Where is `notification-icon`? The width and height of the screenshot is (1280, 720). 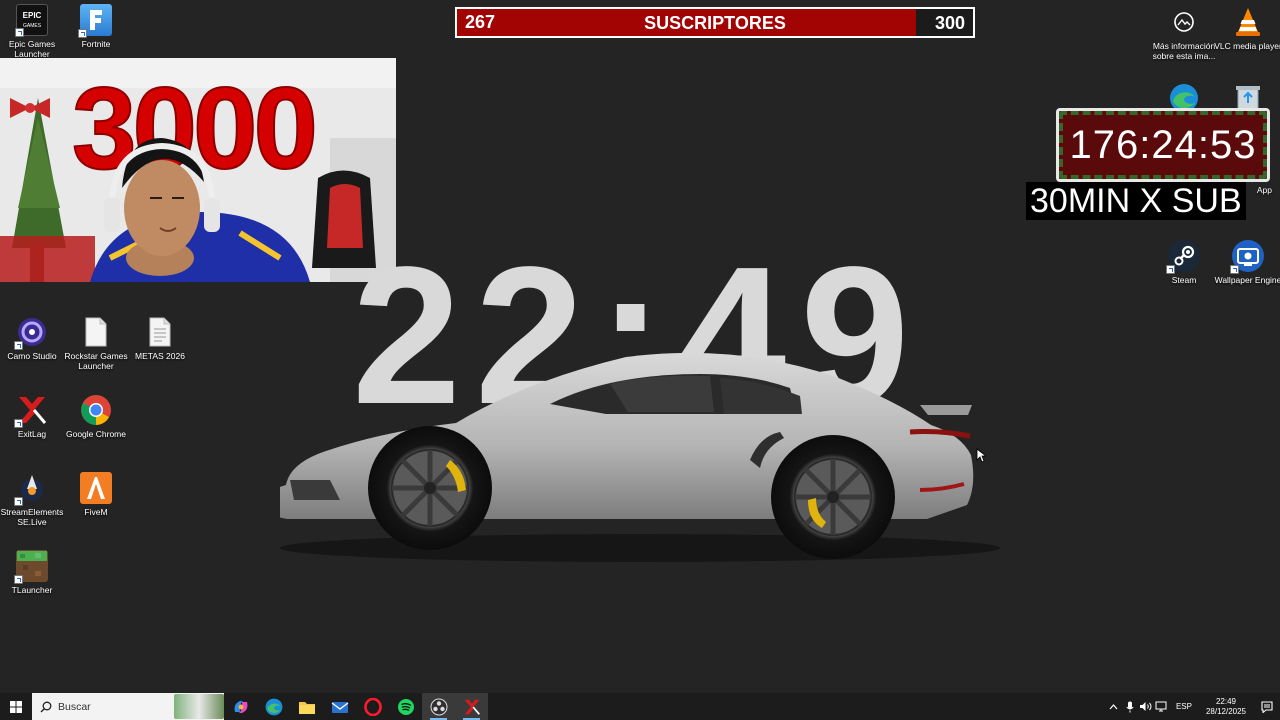
notification-icon is located at coordinates (1267, 706).